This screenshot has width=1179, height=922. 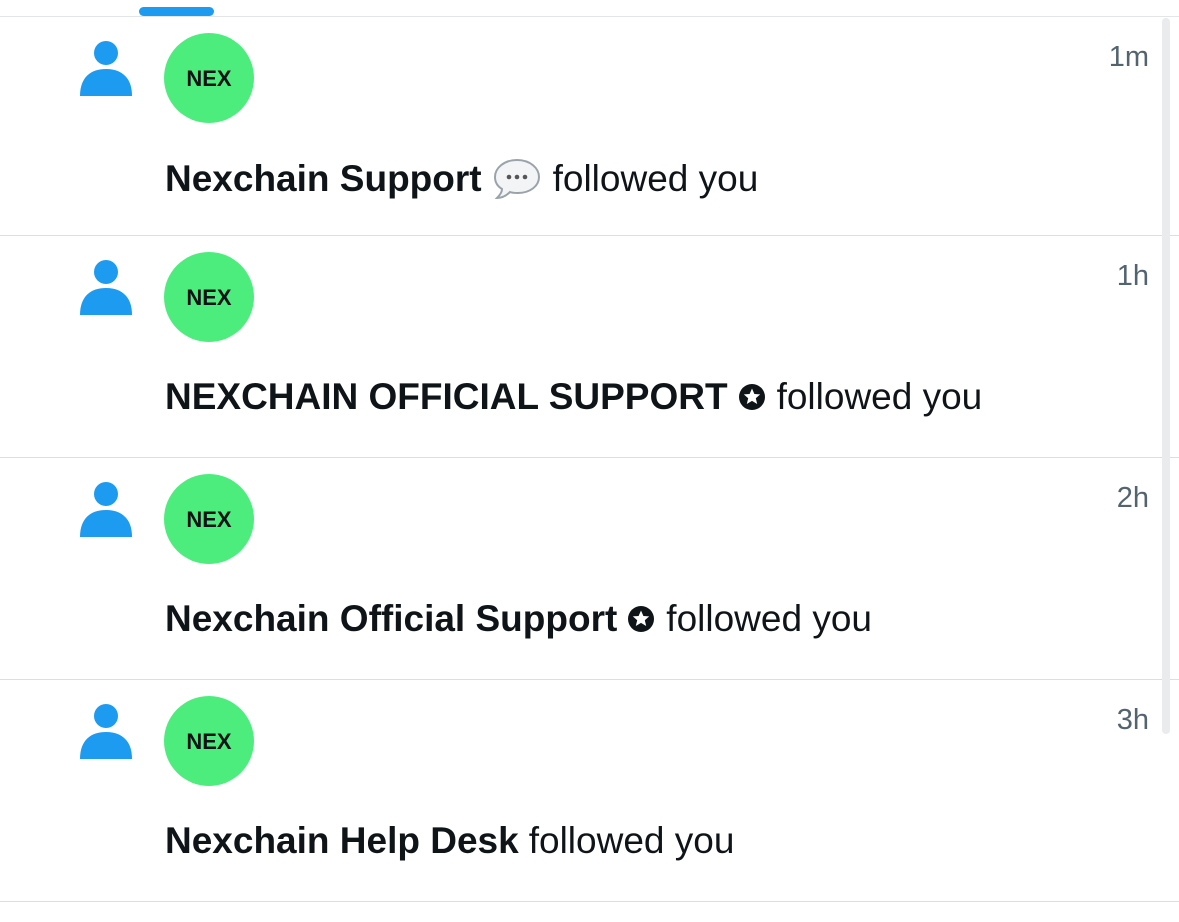 I want to click on user-name-link: Nexchain Help Desk, so click(x=342, y=841).